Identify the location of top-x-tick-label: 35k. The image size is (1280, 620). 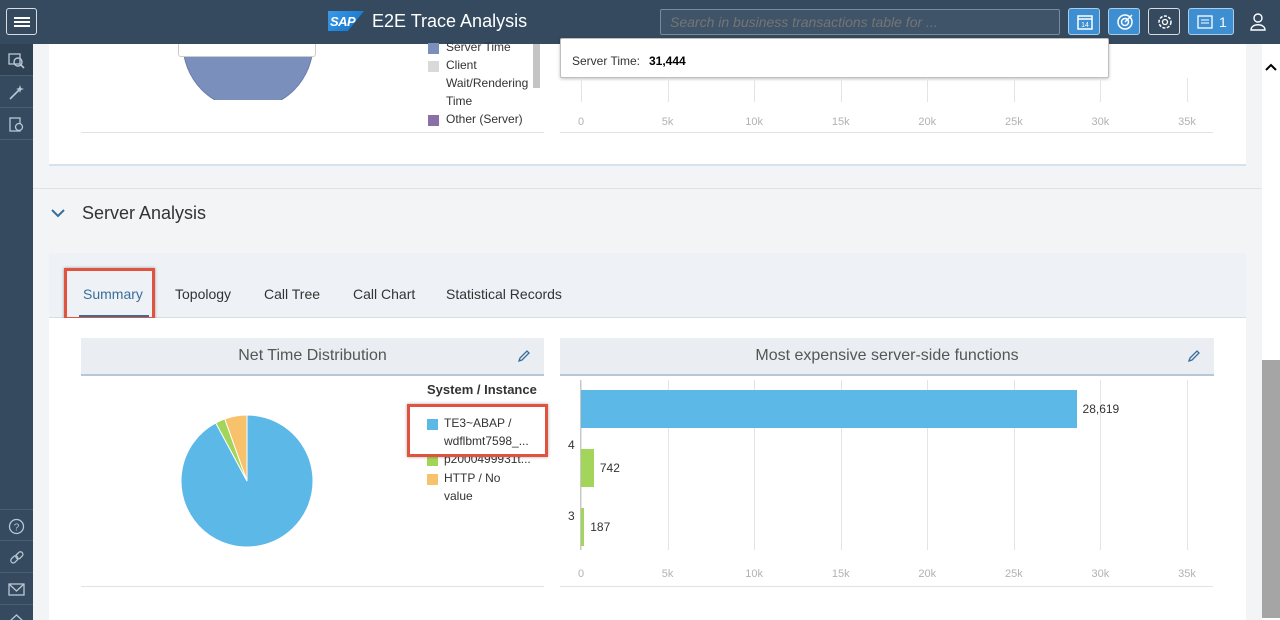
(1187, 122).